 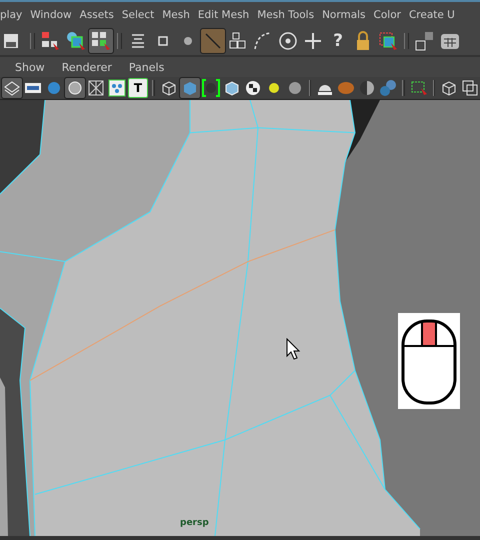 What do you see at coordinates (338, 41) in the screenshot?
I see `help-button: ?` at bounding box center [338, 41].